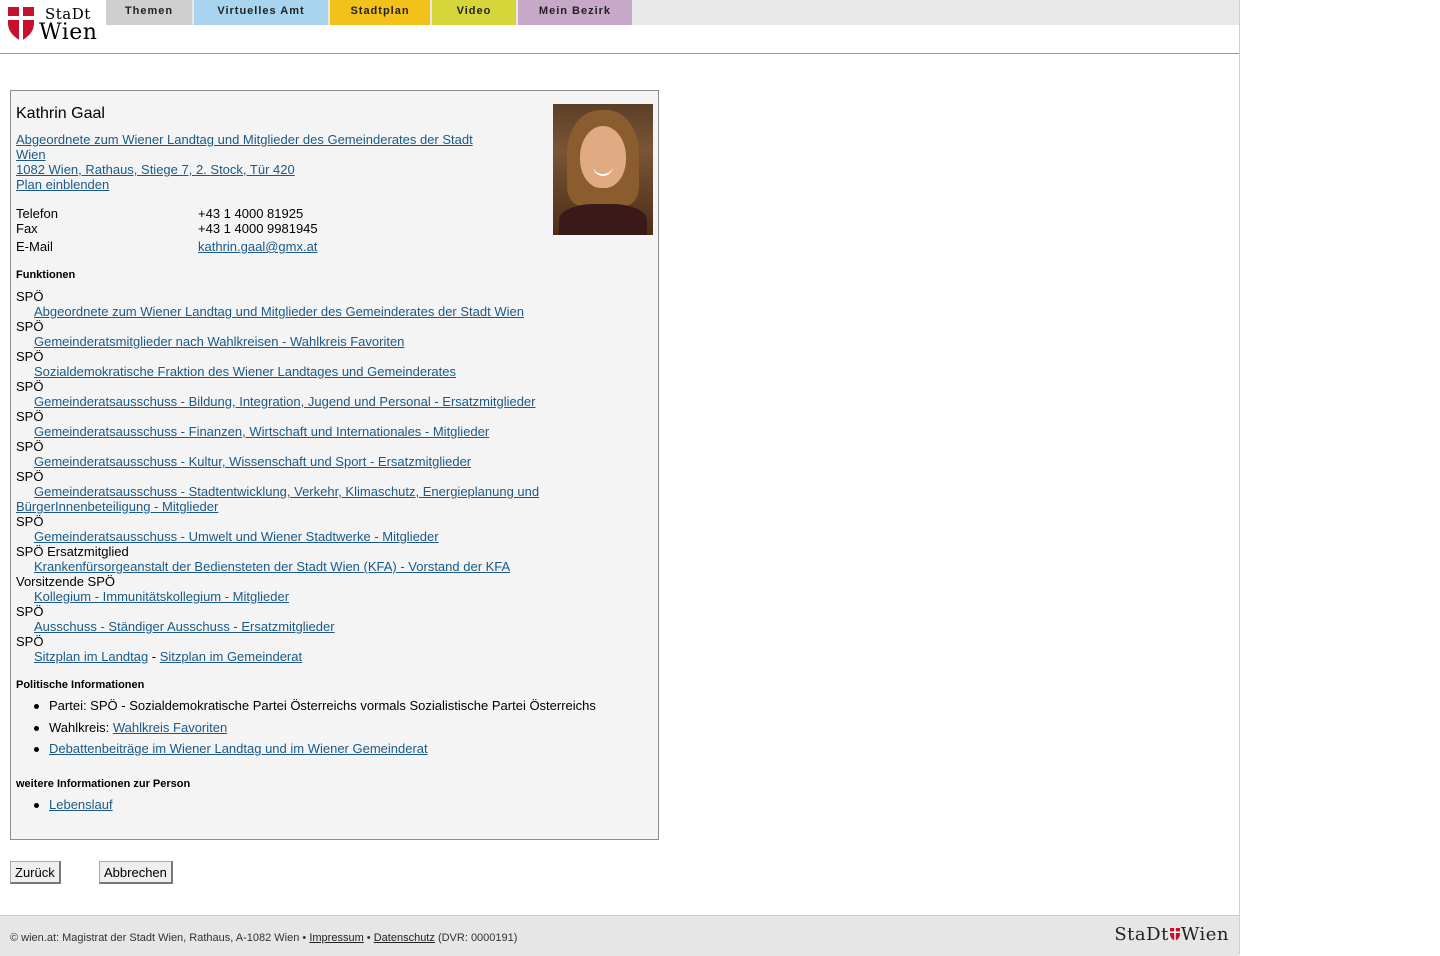 Image resolution: width=1440 pixels, height=956 pixels. I want to click on datenschutz-link: Datenschutz, so click(404, 938).